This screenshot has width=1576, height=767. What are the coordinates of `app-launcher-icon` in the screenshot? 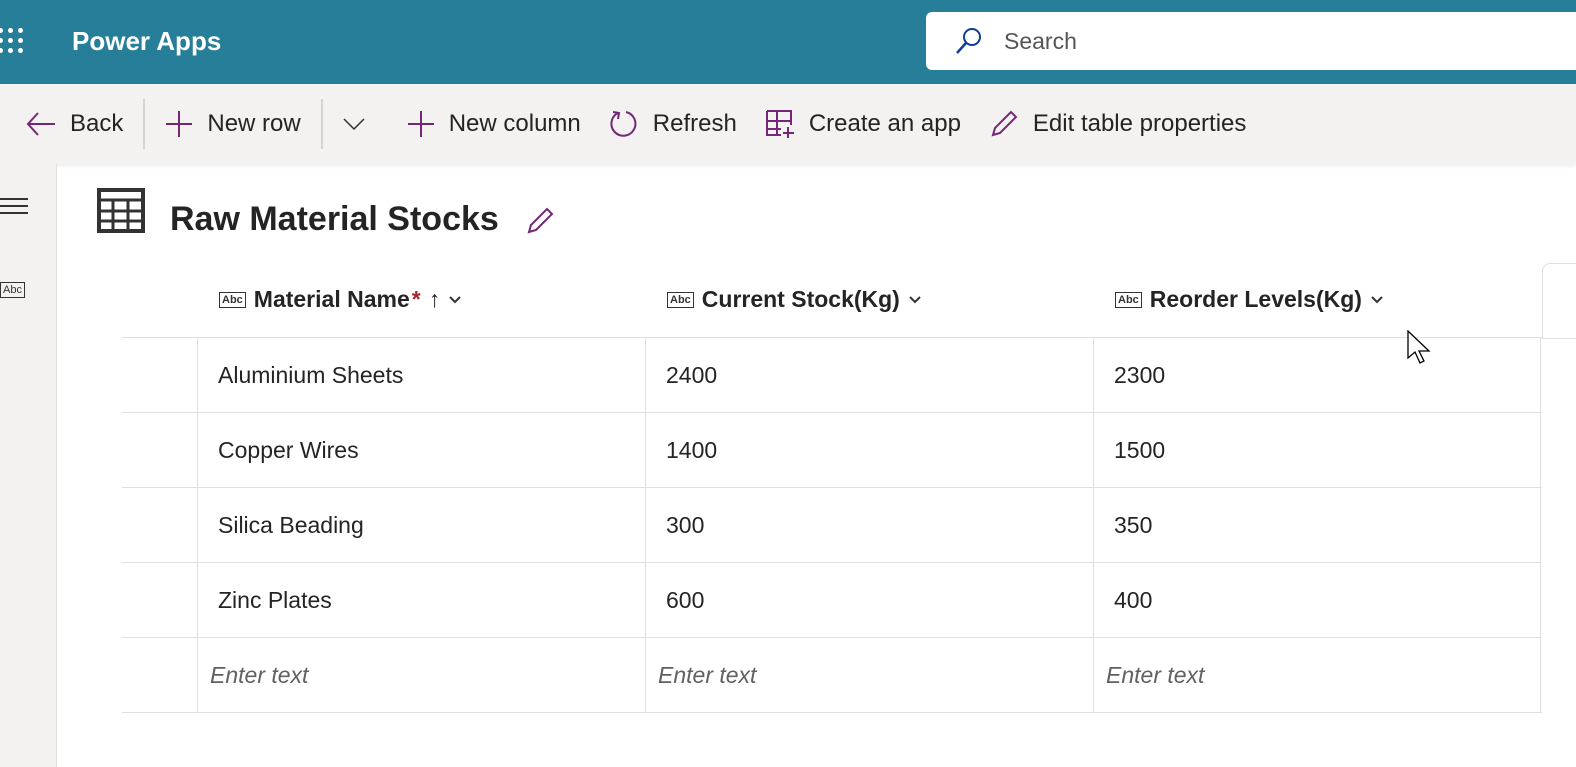 It's located at (14, 42).